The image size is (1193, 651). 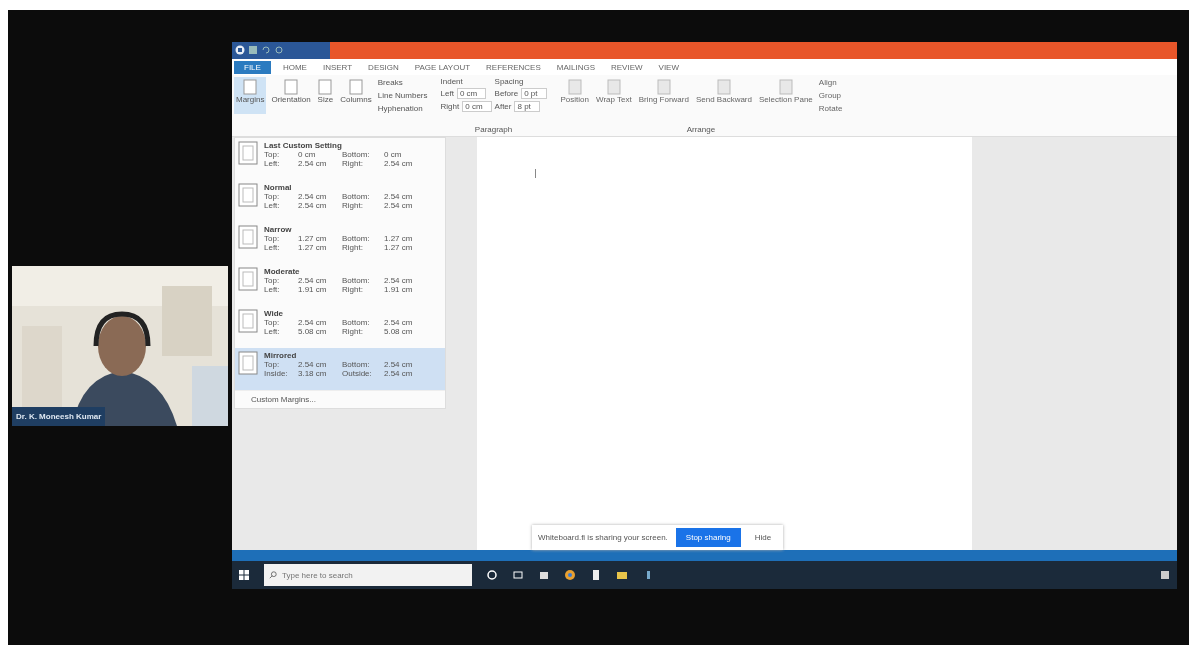 I want to click on notification-text: Whiteboard.fi is sharing your screen., so click(x=603, y=537).